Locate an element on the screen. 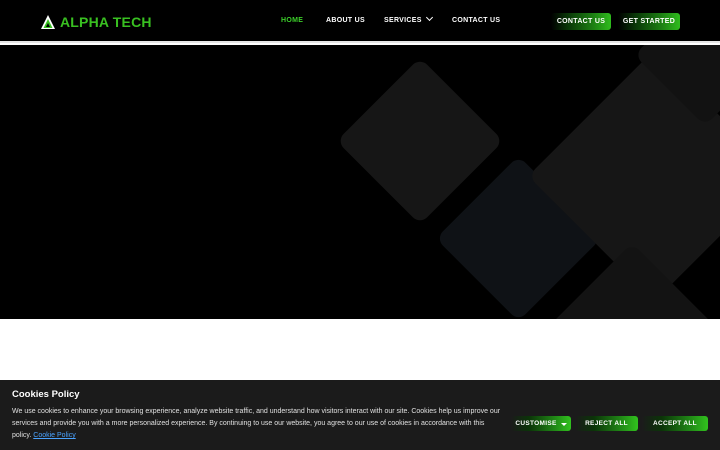 This screenshot has width=720, height=450. nav-services-label: SERVICES is located at coordinates (403, 20).